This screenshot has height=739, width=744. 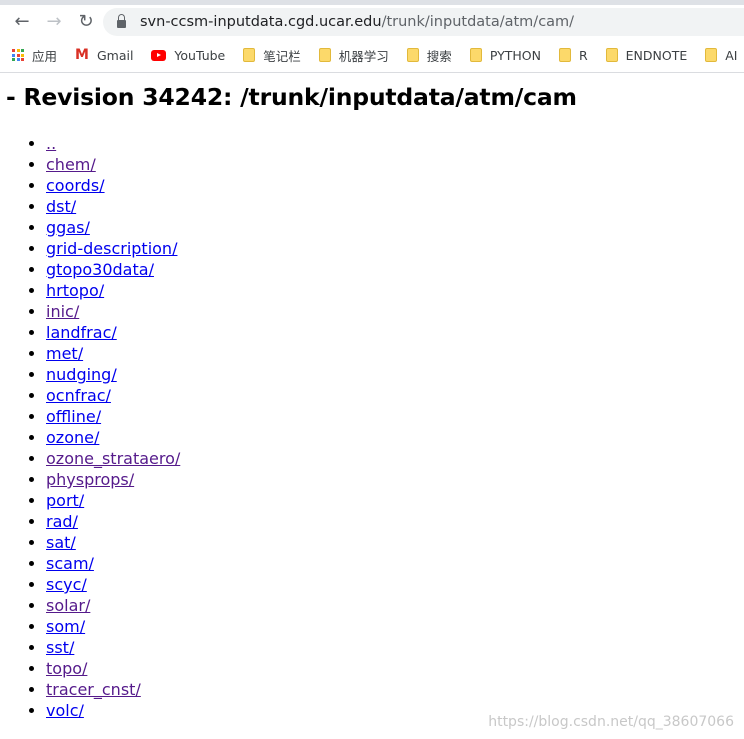 I want to click on list-item: solar/, so click(x=113, y=605).